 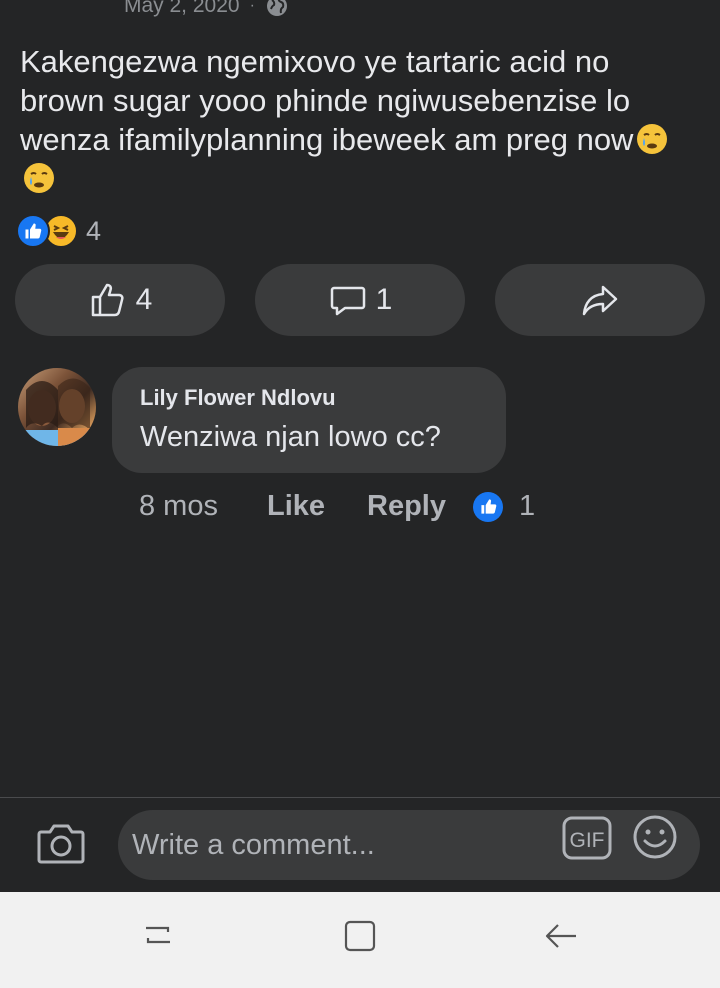 What do you see at coordinates (290, 437) in the screenshot?
I see `comment-text: Wenziwa njan lowo cc?` at bounding box center [290, 437].